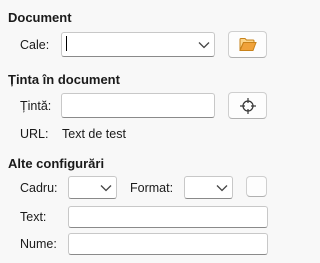 Image resolution: width=320 pixels, height=263 pixels. I want to click on path-dropdown-button, so click(204, 44).